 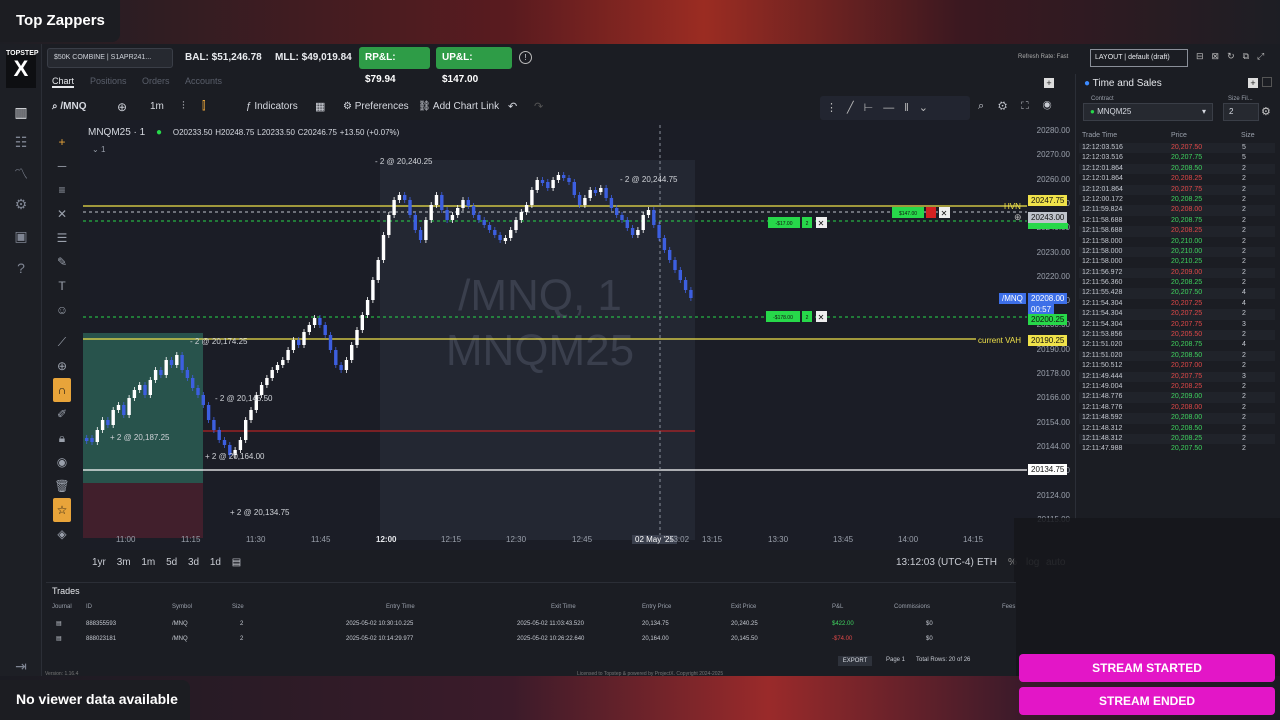 I want to click on trades-col-header: Exit Price, so click(x=743, y=607).